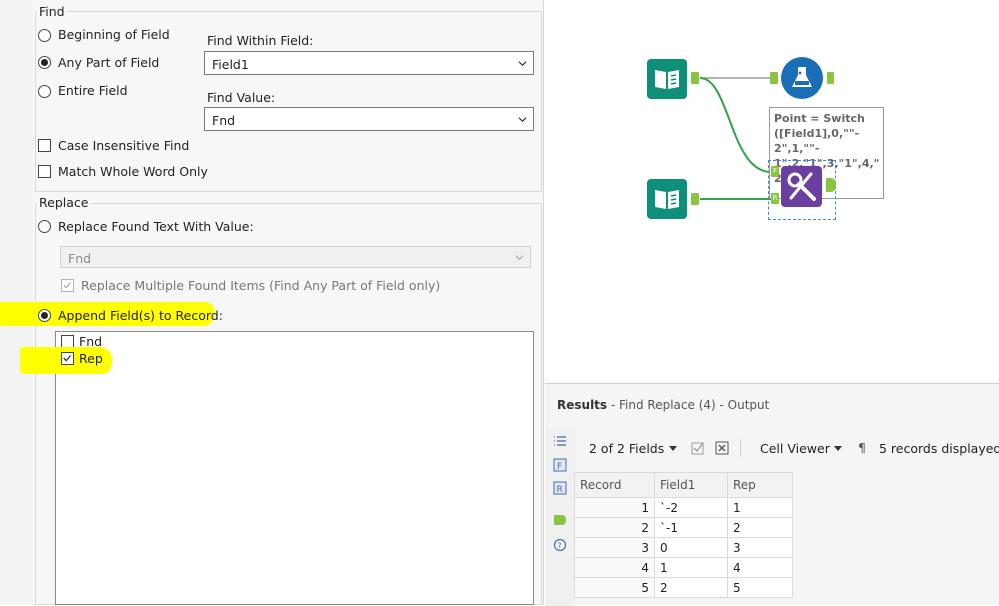 The image size is (999, 606). Describe the element at coordinates (230, 64) in the screenshot. I see `find-within-field-value: Field1` at that location.